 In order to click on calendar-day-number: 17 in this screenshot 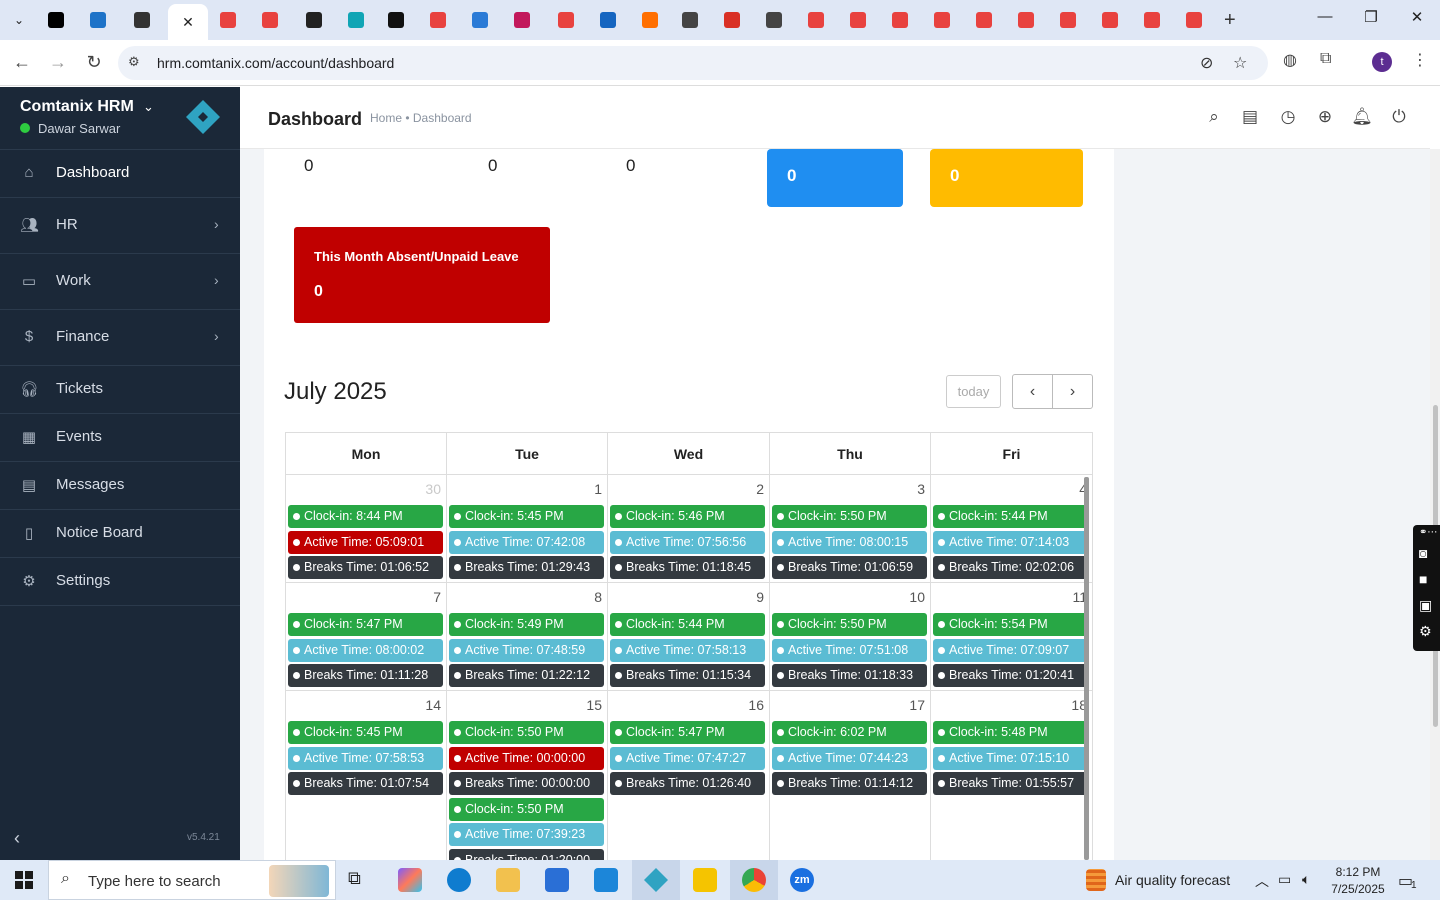, I will do `click(917, 705)`.